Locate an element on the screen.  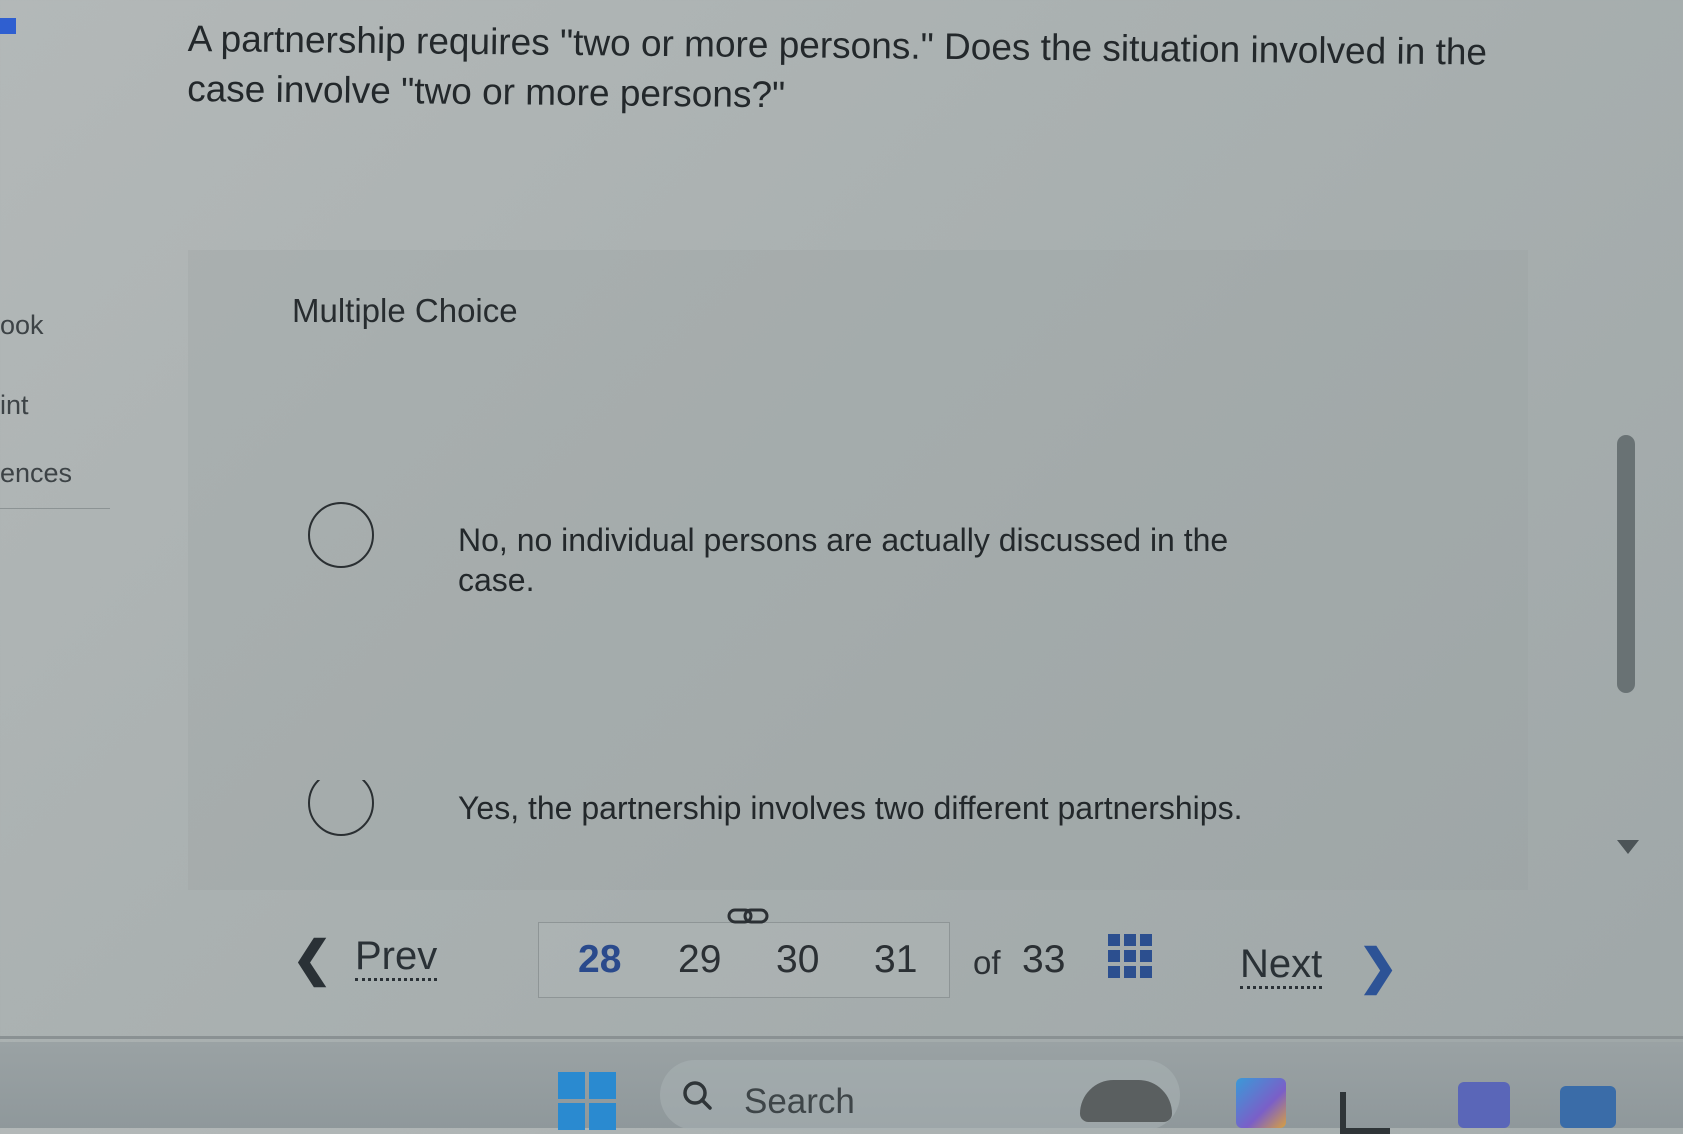
taskbar: Search is located at coordinates (841, 1088).